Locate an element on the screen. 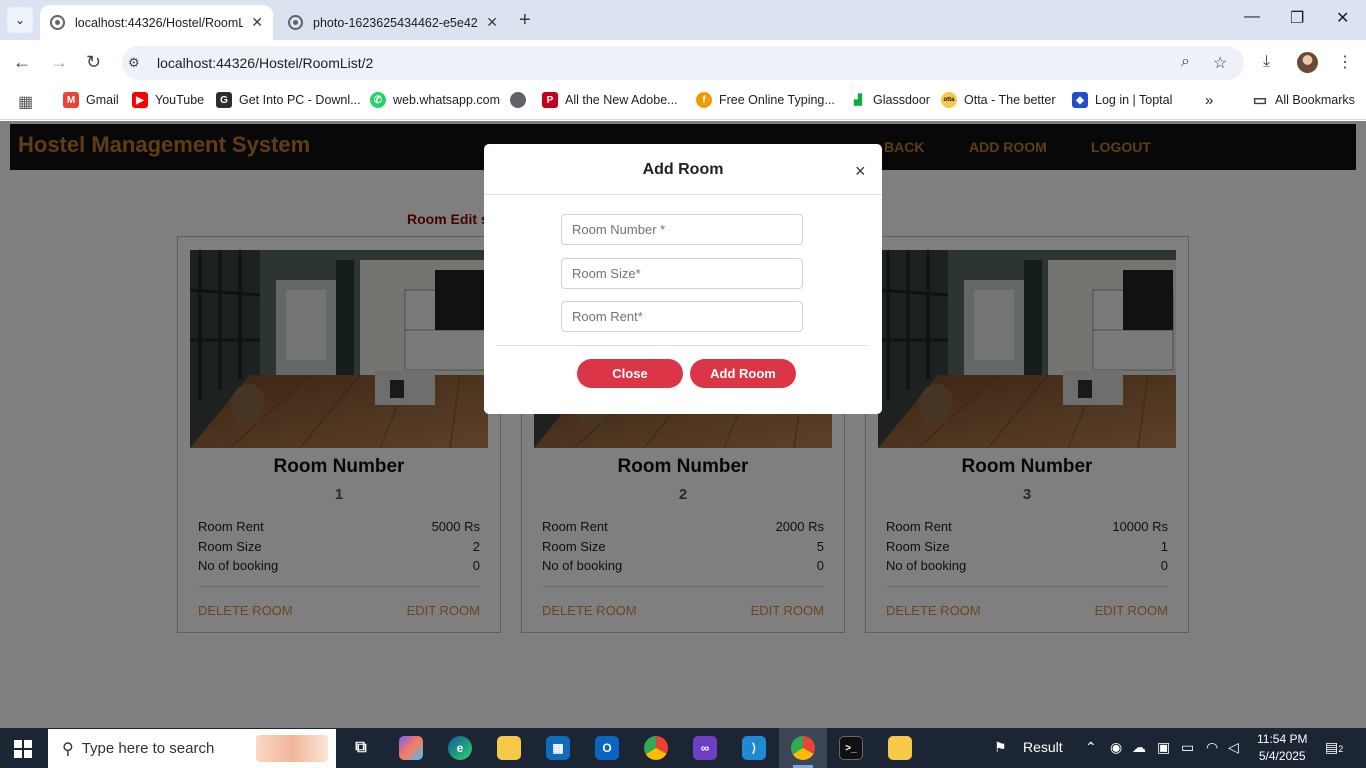 The image size is (1366, 768). volume-icon: ◁ is located at coordinates (1233, 747).